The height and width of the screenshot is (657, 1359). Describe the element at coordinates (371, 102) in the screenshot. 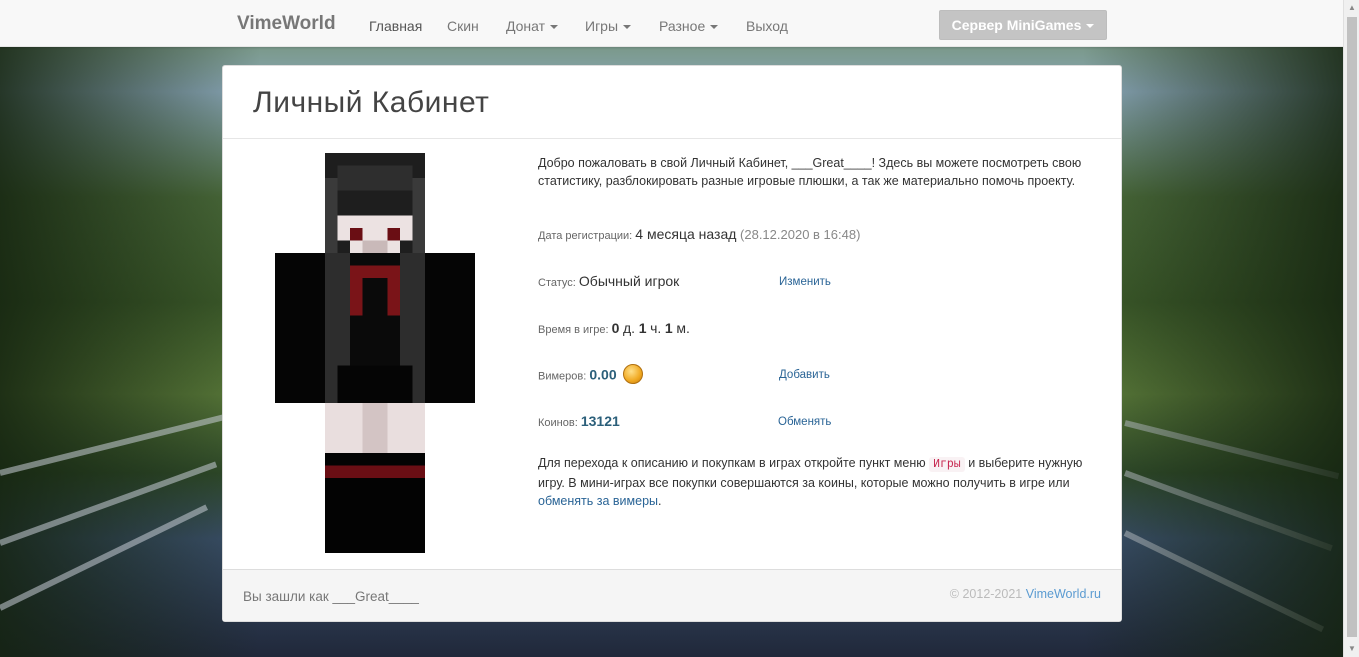

I see `page-title: Личный Кабинет` at that location.